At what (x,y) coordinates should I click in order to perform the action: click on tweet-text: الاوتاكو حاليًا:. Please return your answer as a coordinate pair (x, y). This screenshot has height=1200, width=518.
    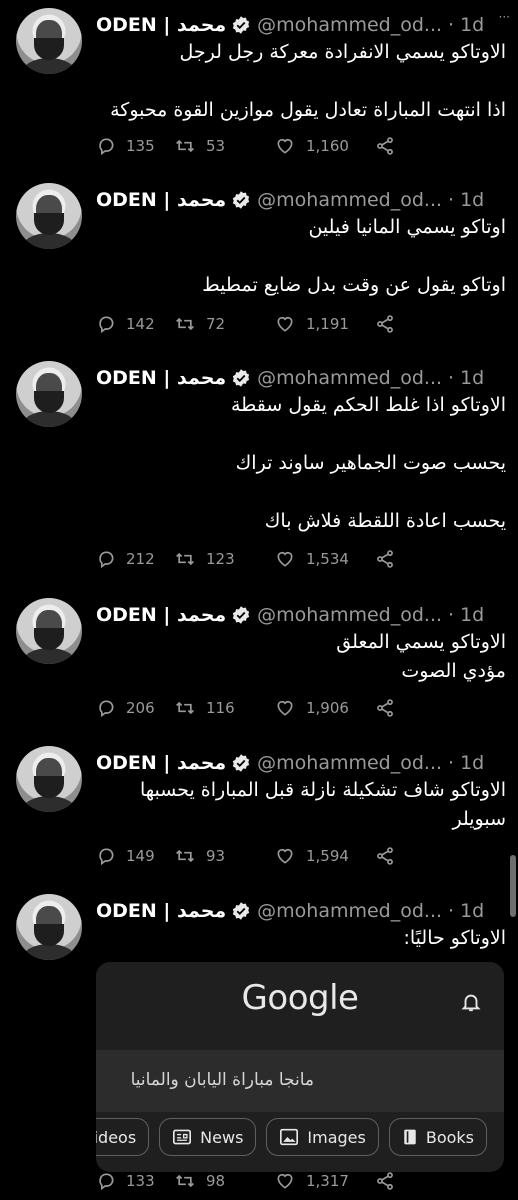
    Looking at the image, I should click on (301, 938).